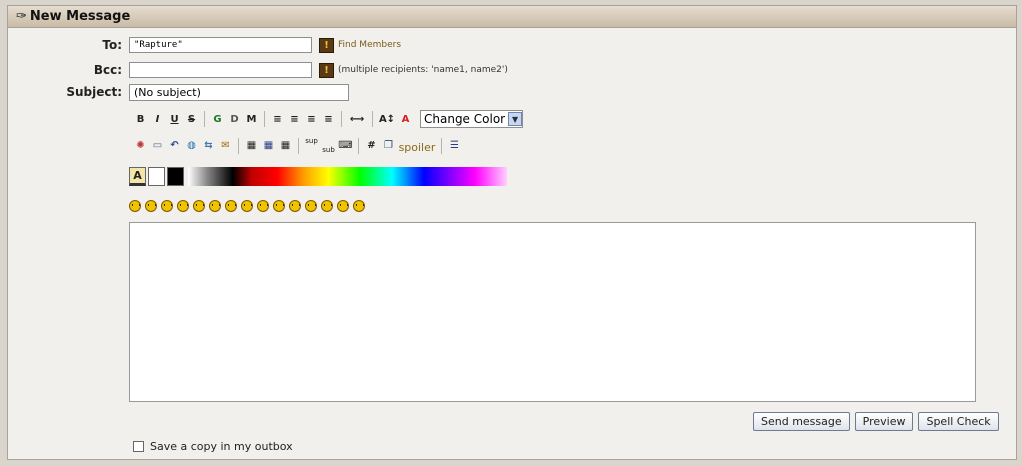 The image size is (1022, 466). I want to click on send-message-button: Send message, so click(801, 421).